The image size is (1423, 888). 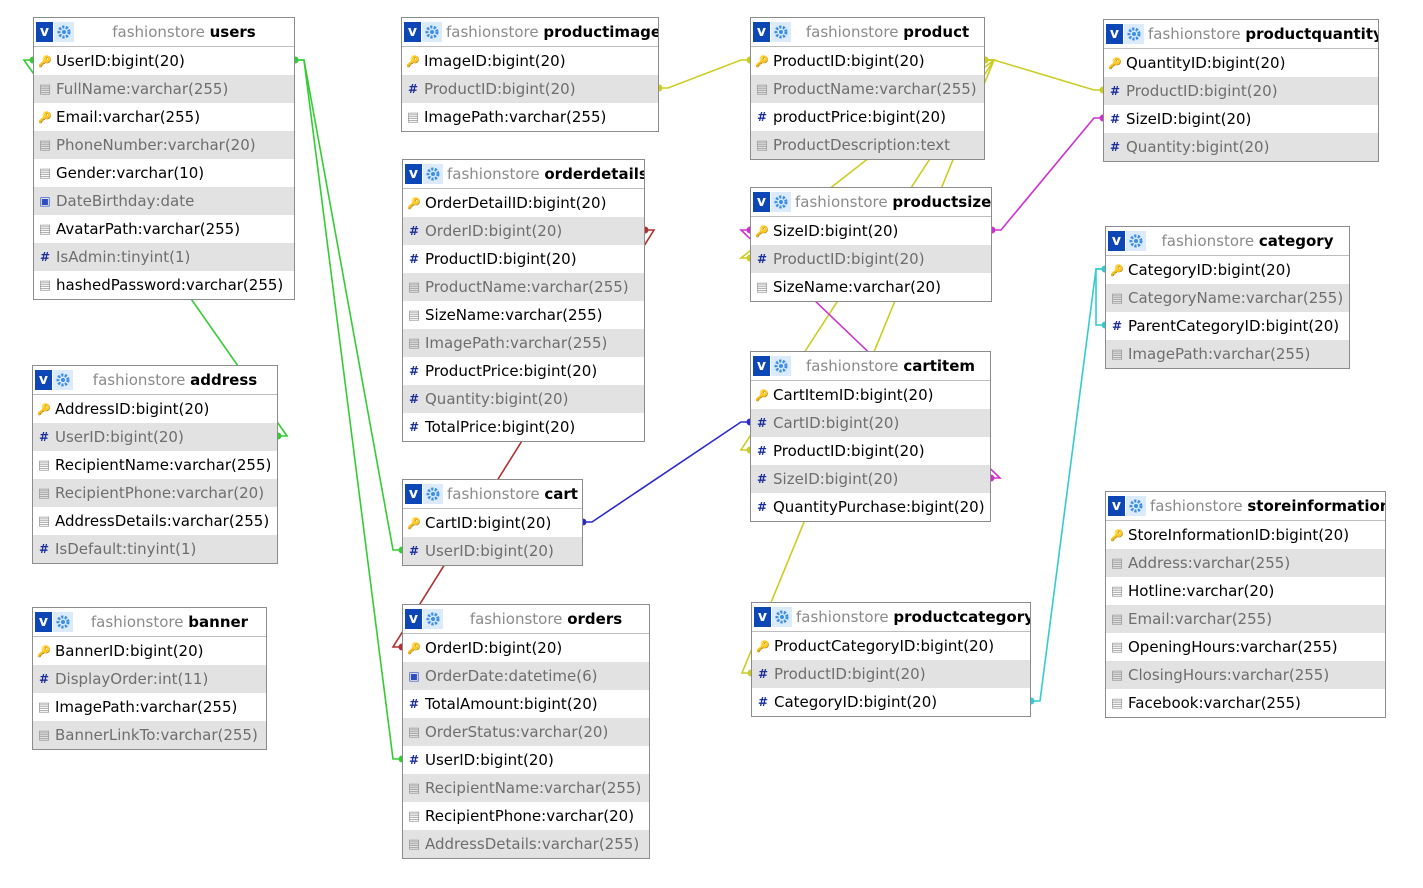 I want to click on column-row: 🔑 AddressID : bigint(20), so click(x=155, y=409).